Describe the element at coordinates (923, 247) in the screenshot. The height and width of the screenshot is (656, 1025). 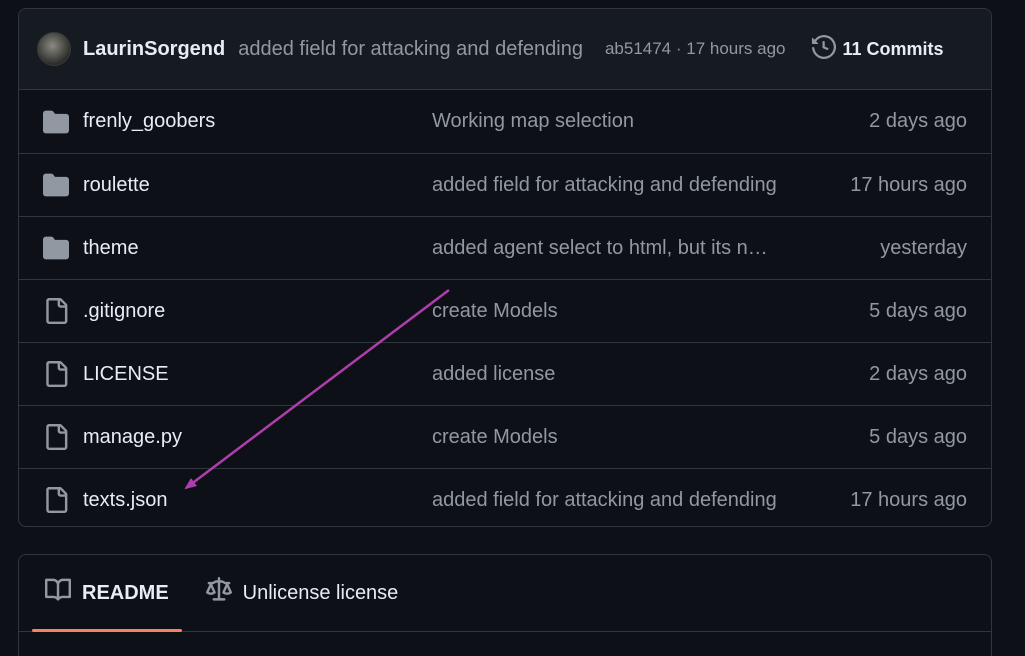
I see `file-commit-time: yesterday` at that location.